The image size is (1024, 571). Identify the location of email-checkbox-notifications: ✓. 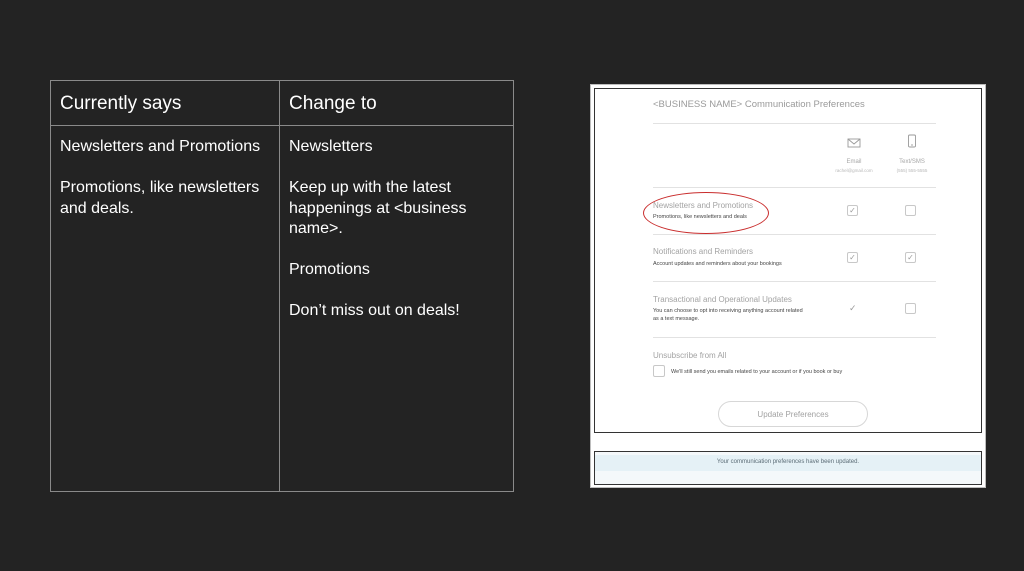
(852, 257).